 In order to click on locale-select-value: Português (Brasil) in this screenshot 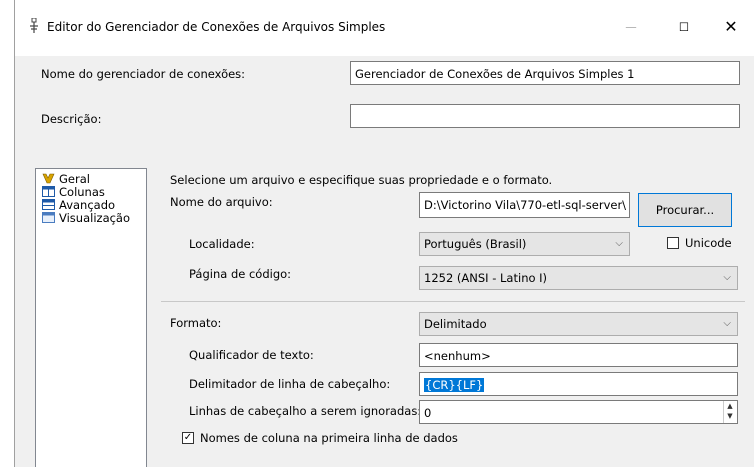, I will do `click(475, 244)`.